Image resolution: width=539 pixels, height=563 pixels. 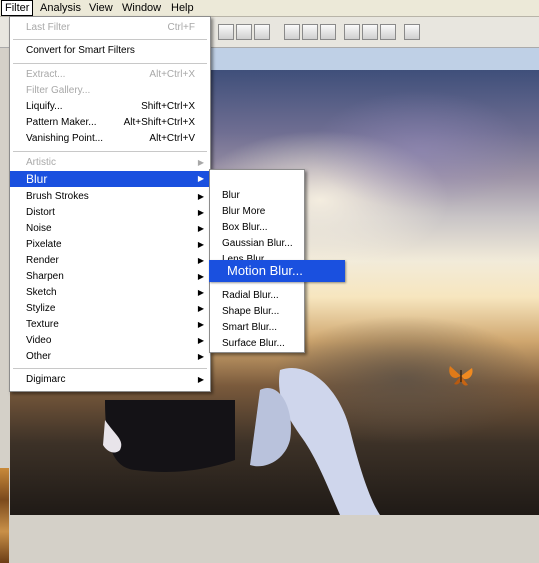 What do you see at coordinates (110, 213) in the screenshot?
I see `menu-item-distort: Distort ▶` at bounding box center [110, 213].